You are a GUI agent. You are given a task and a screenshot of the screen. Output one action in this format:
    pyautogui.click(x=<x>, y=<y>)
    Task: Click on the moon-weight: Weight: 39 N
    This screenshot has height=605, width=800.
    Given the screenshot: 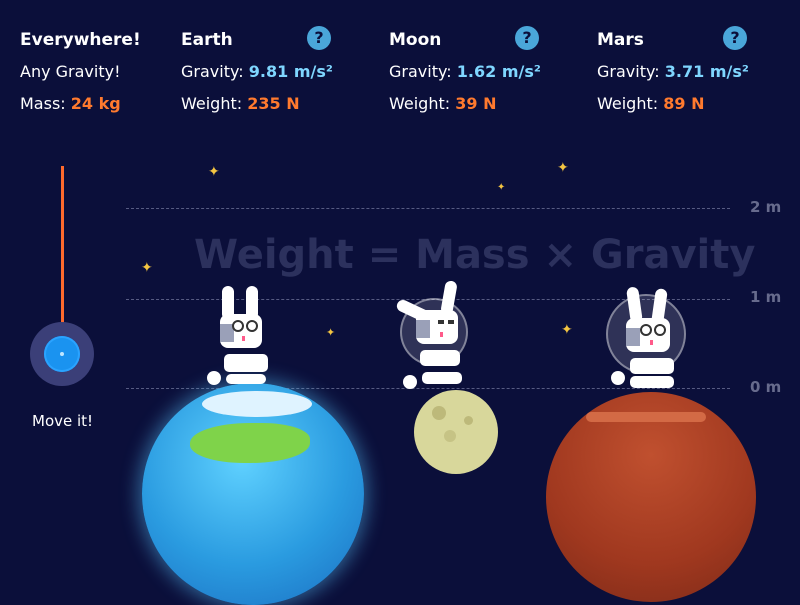 What is the action you would take?
    pyautogui.click(x=465, y=105)
    